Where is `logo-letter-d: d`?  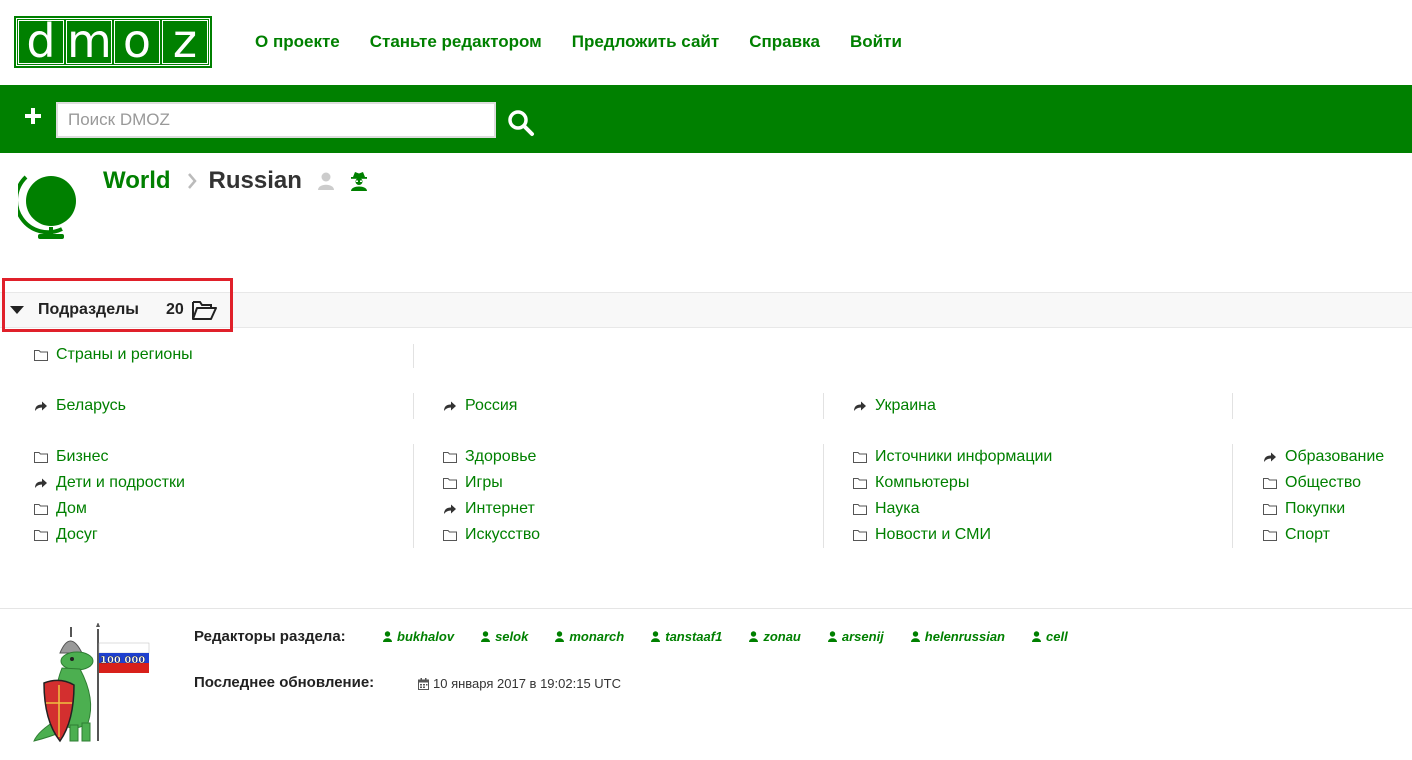 logo-letter-d: d is located at coordinates (41, 41).